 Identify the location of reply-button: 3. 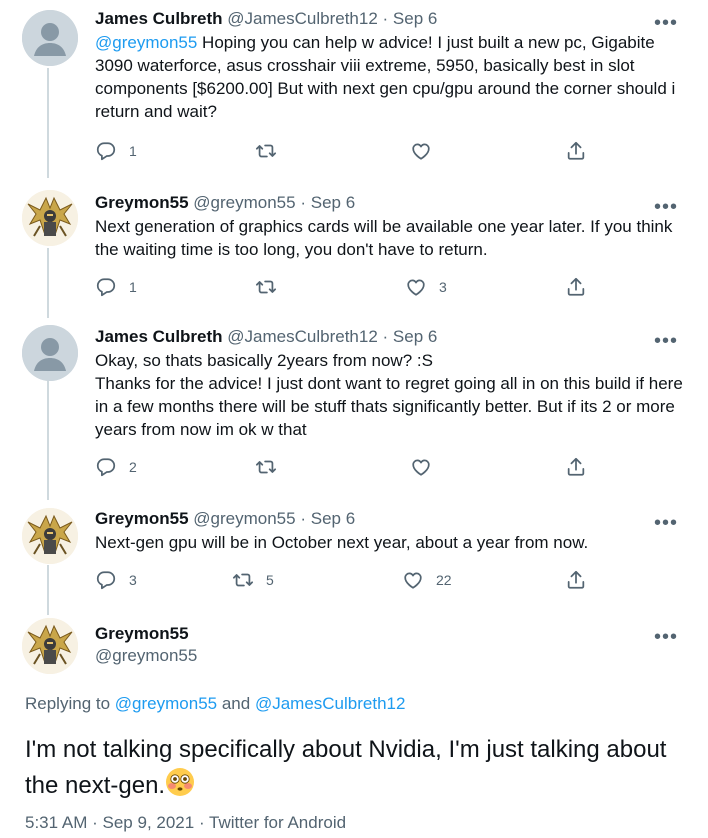
(116, 580).